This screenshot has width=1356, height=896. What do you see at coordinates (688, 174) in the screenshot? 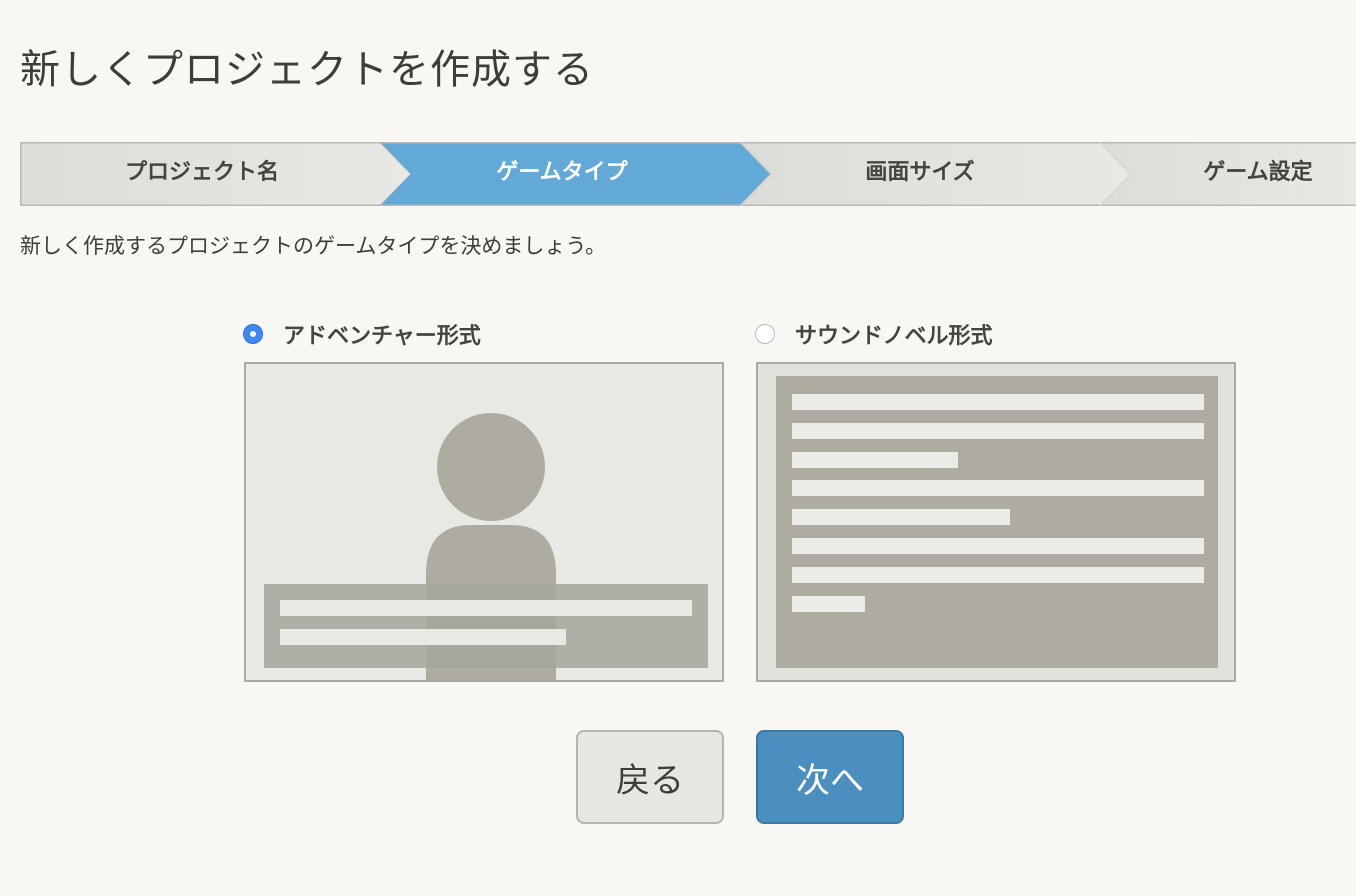
I see `step-progress-bar: プロジェクト名 ゲームタイプ 画面サイズ ゲーム設定` at bounding box center [688, 174].